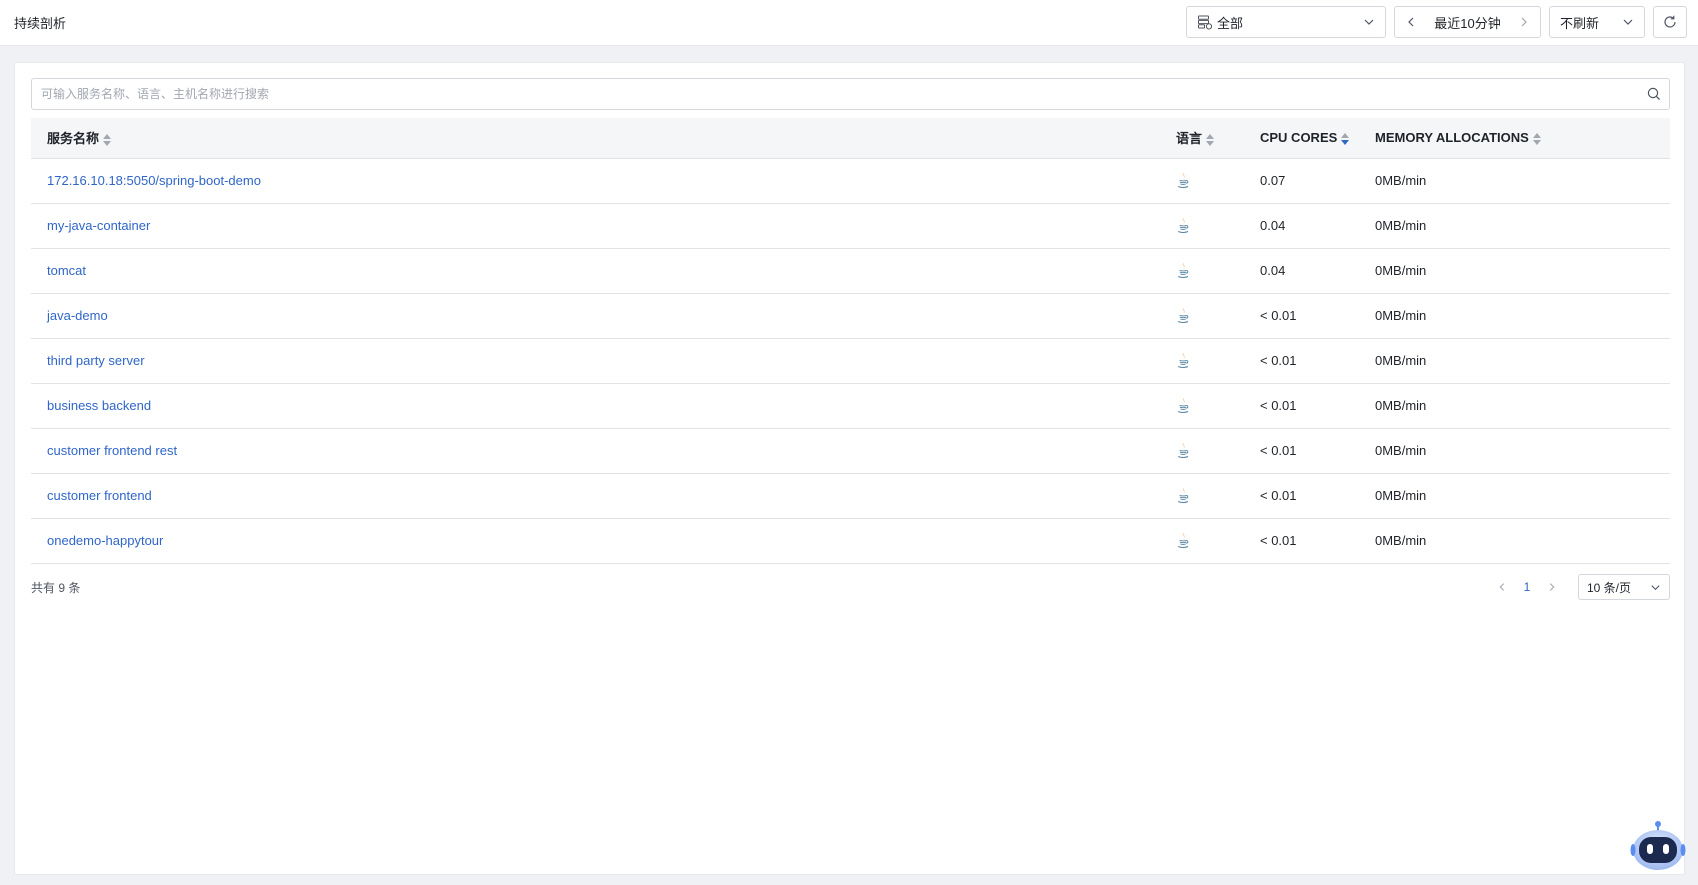 This screenshot has height=885, width=1698. What do you see at coordinates (1654, 94) in the screenshot?
I see `search-icon` at bounding box center [1654, 94].